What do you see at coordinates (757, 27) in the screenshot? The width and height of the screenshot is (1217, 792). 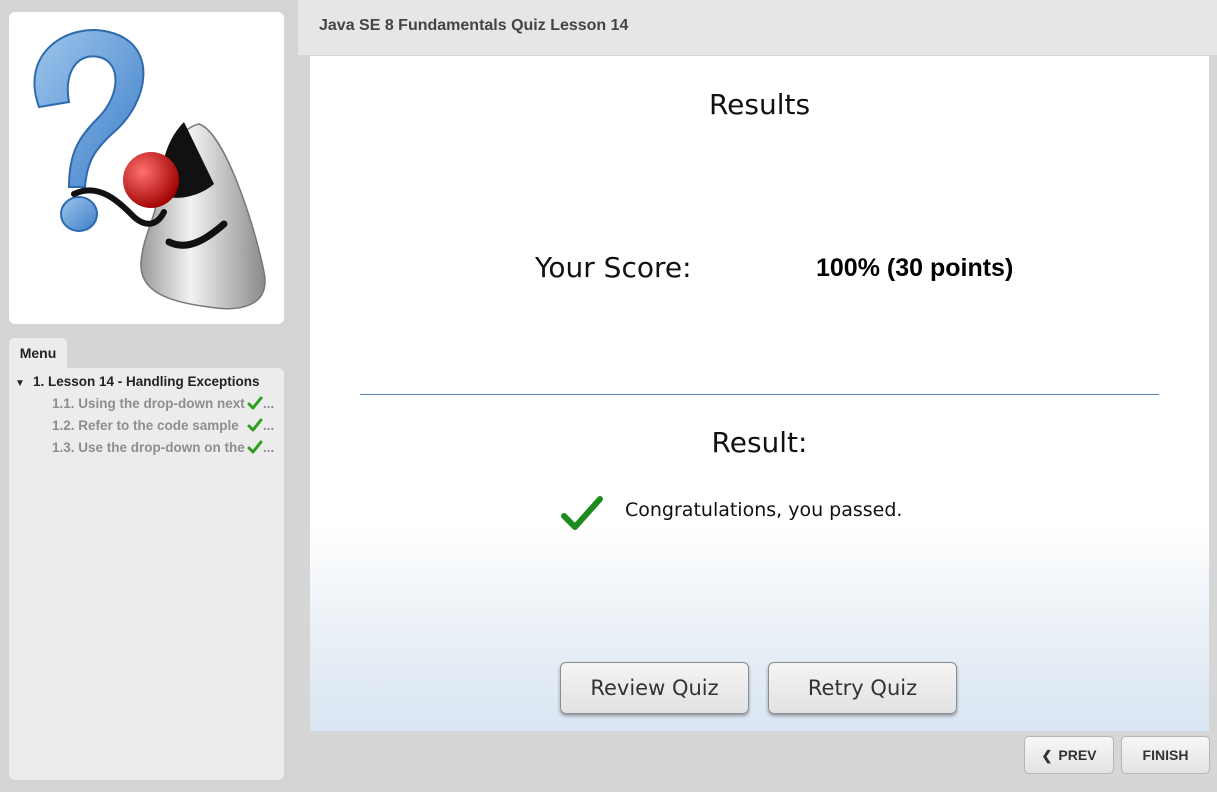 I see `title-bar: Java SE 8 Fundamentals Quiz Lesson 14` at bounding box center [757, 27].